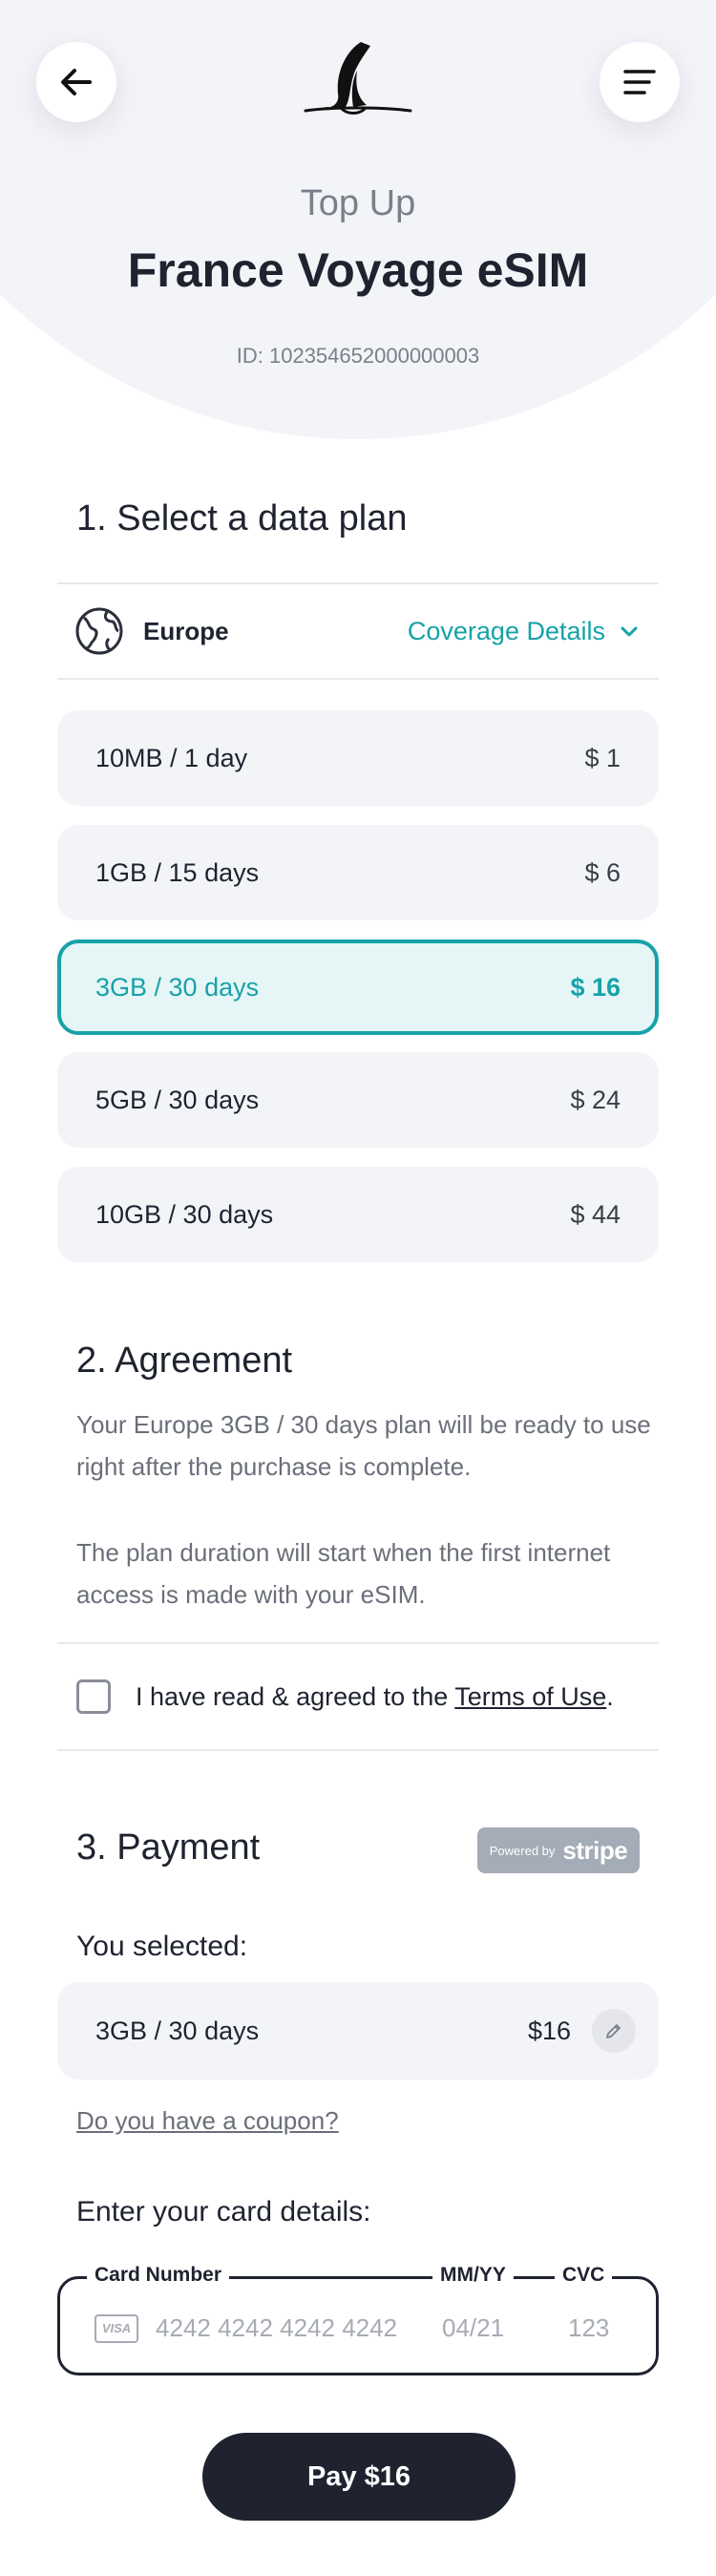 The height and width of the screenshot is (2576, 716). Describe the element at coordinates (606, 2328) in the screenshot. I see `cvc-input: 123` at that location.